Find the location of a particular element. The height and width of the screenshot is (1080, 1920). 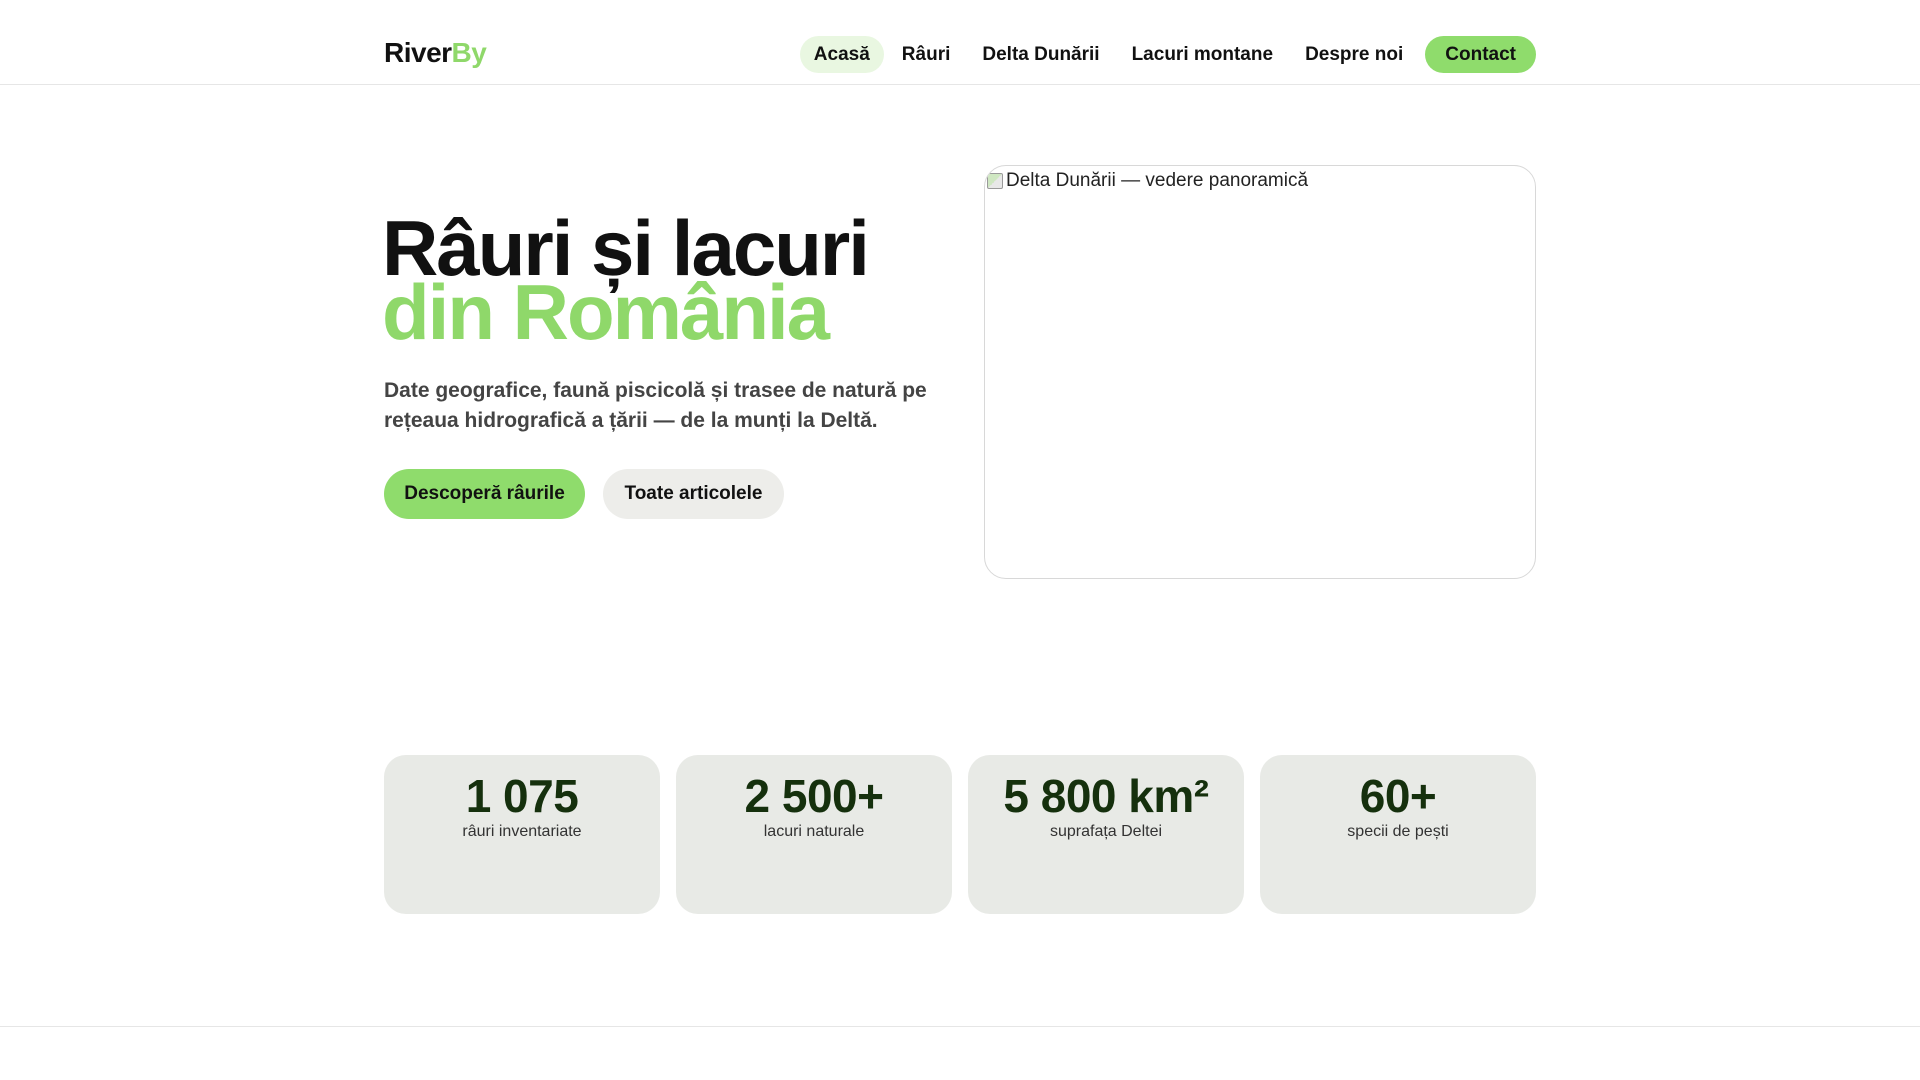

stat-card: 60+ specii de pești is located at coordinates (1398, 834).